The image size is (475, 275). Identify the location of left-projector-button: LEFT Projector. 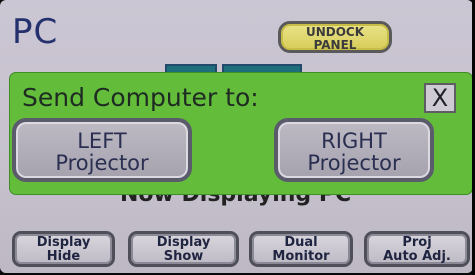
(102, 150).